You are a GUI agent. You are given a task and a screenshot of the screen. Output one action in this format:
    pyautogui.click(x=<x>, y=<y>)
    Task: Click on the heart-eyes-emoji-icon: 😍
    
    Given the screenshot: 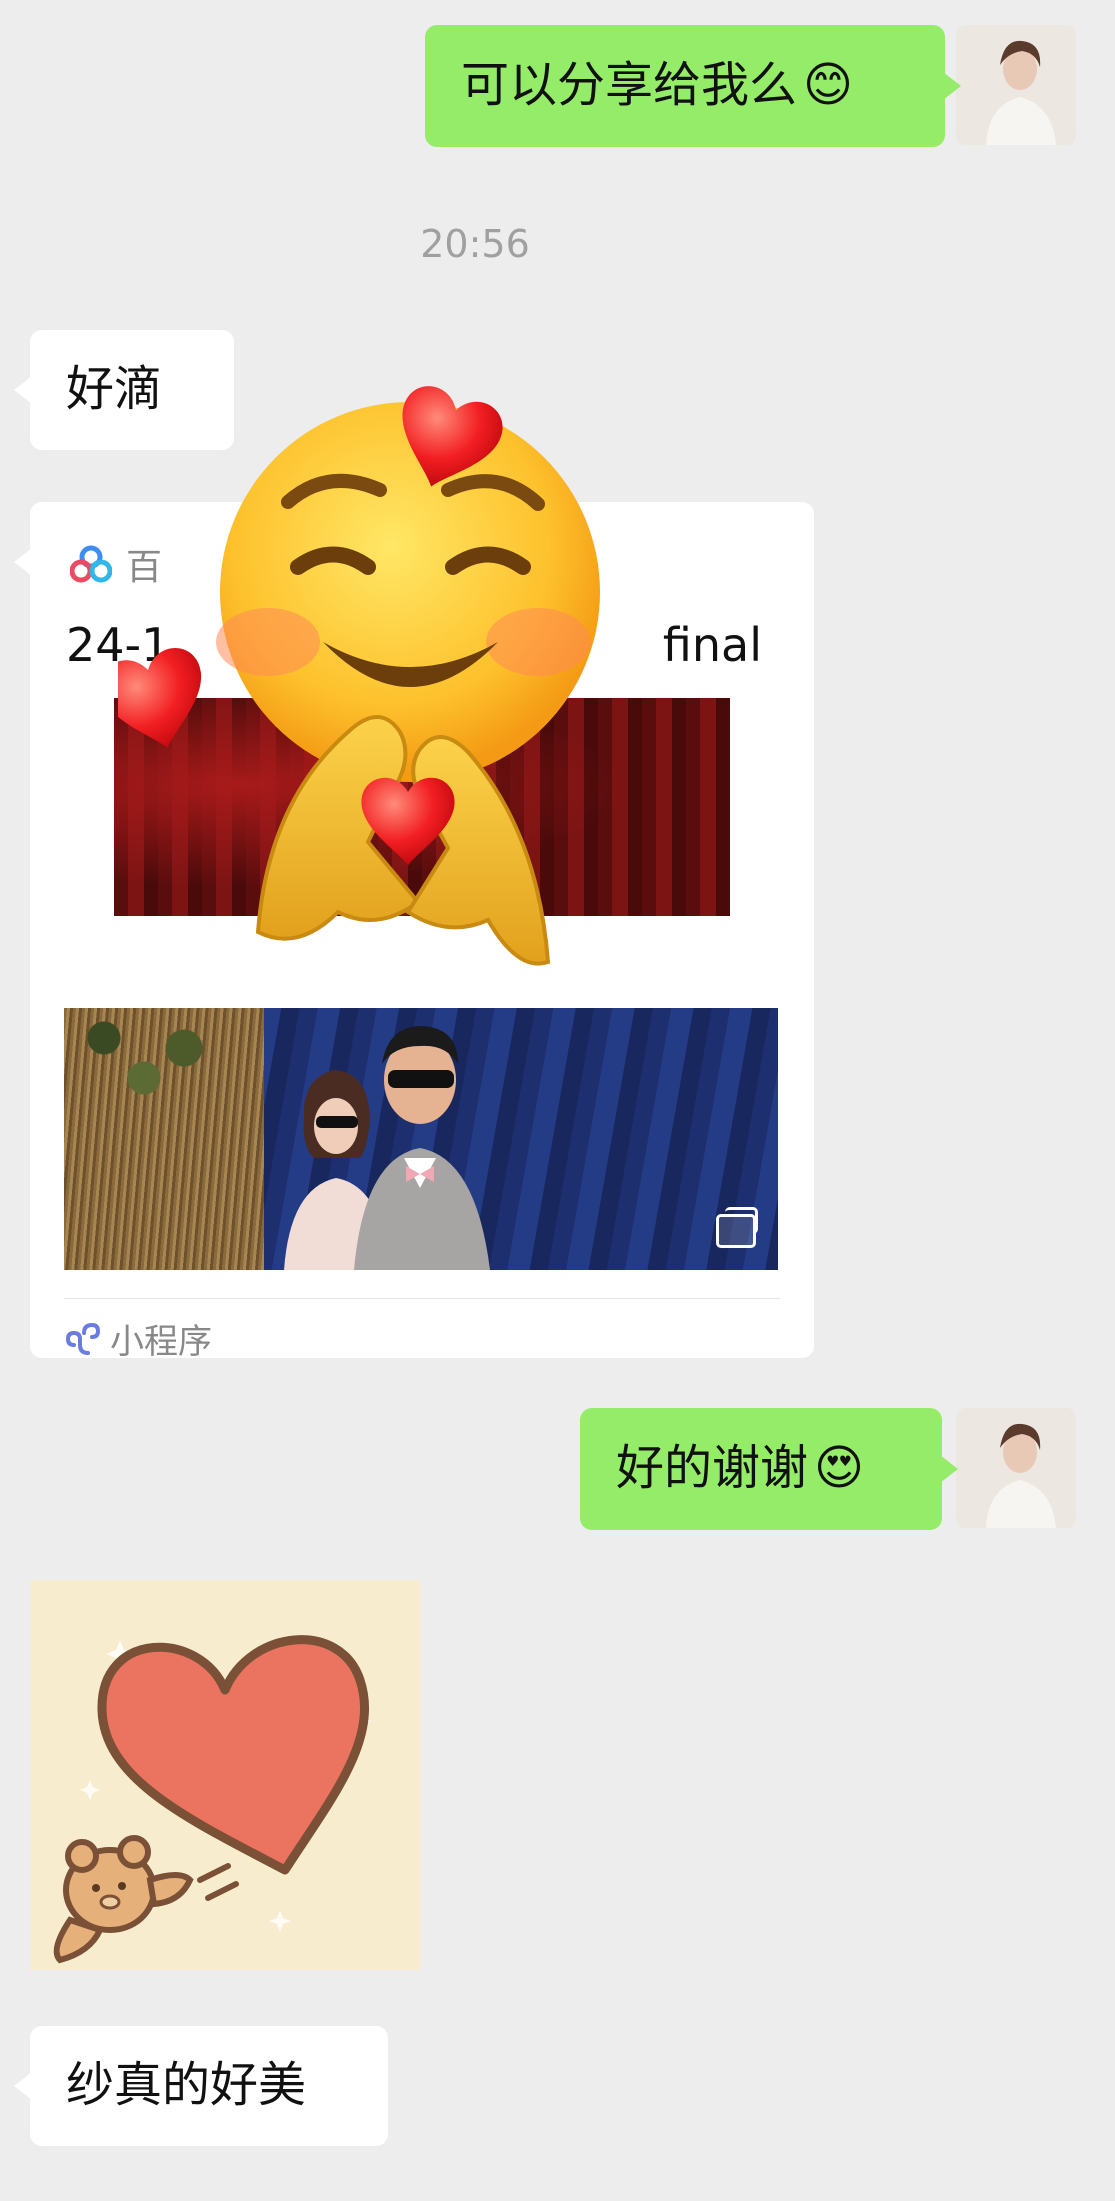 What is the action you would take?
    pyautogui.click(x=839, y=1468)
    